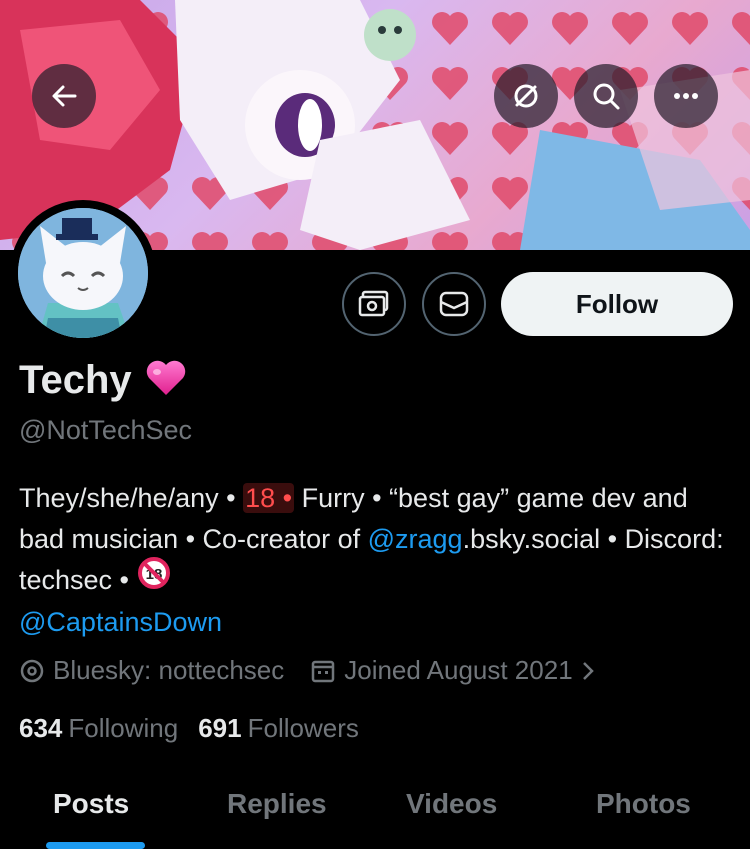  Describe the element at coordinates (95, 845) in the screenshot. I see `active-tab-indicator` at that location.